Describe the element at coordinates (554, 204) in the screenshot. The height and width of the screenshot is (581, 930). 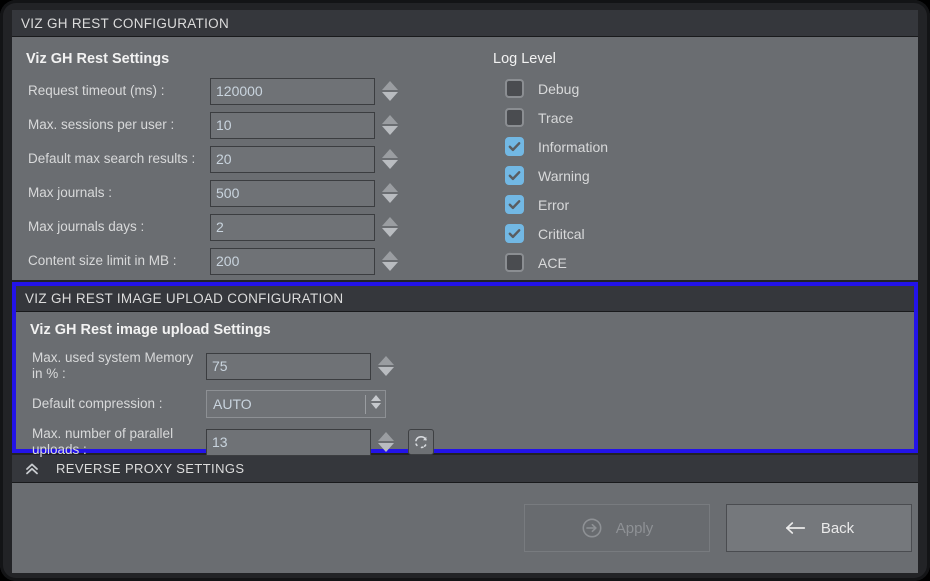
I see `checkbox-label-error: Error` at that location.